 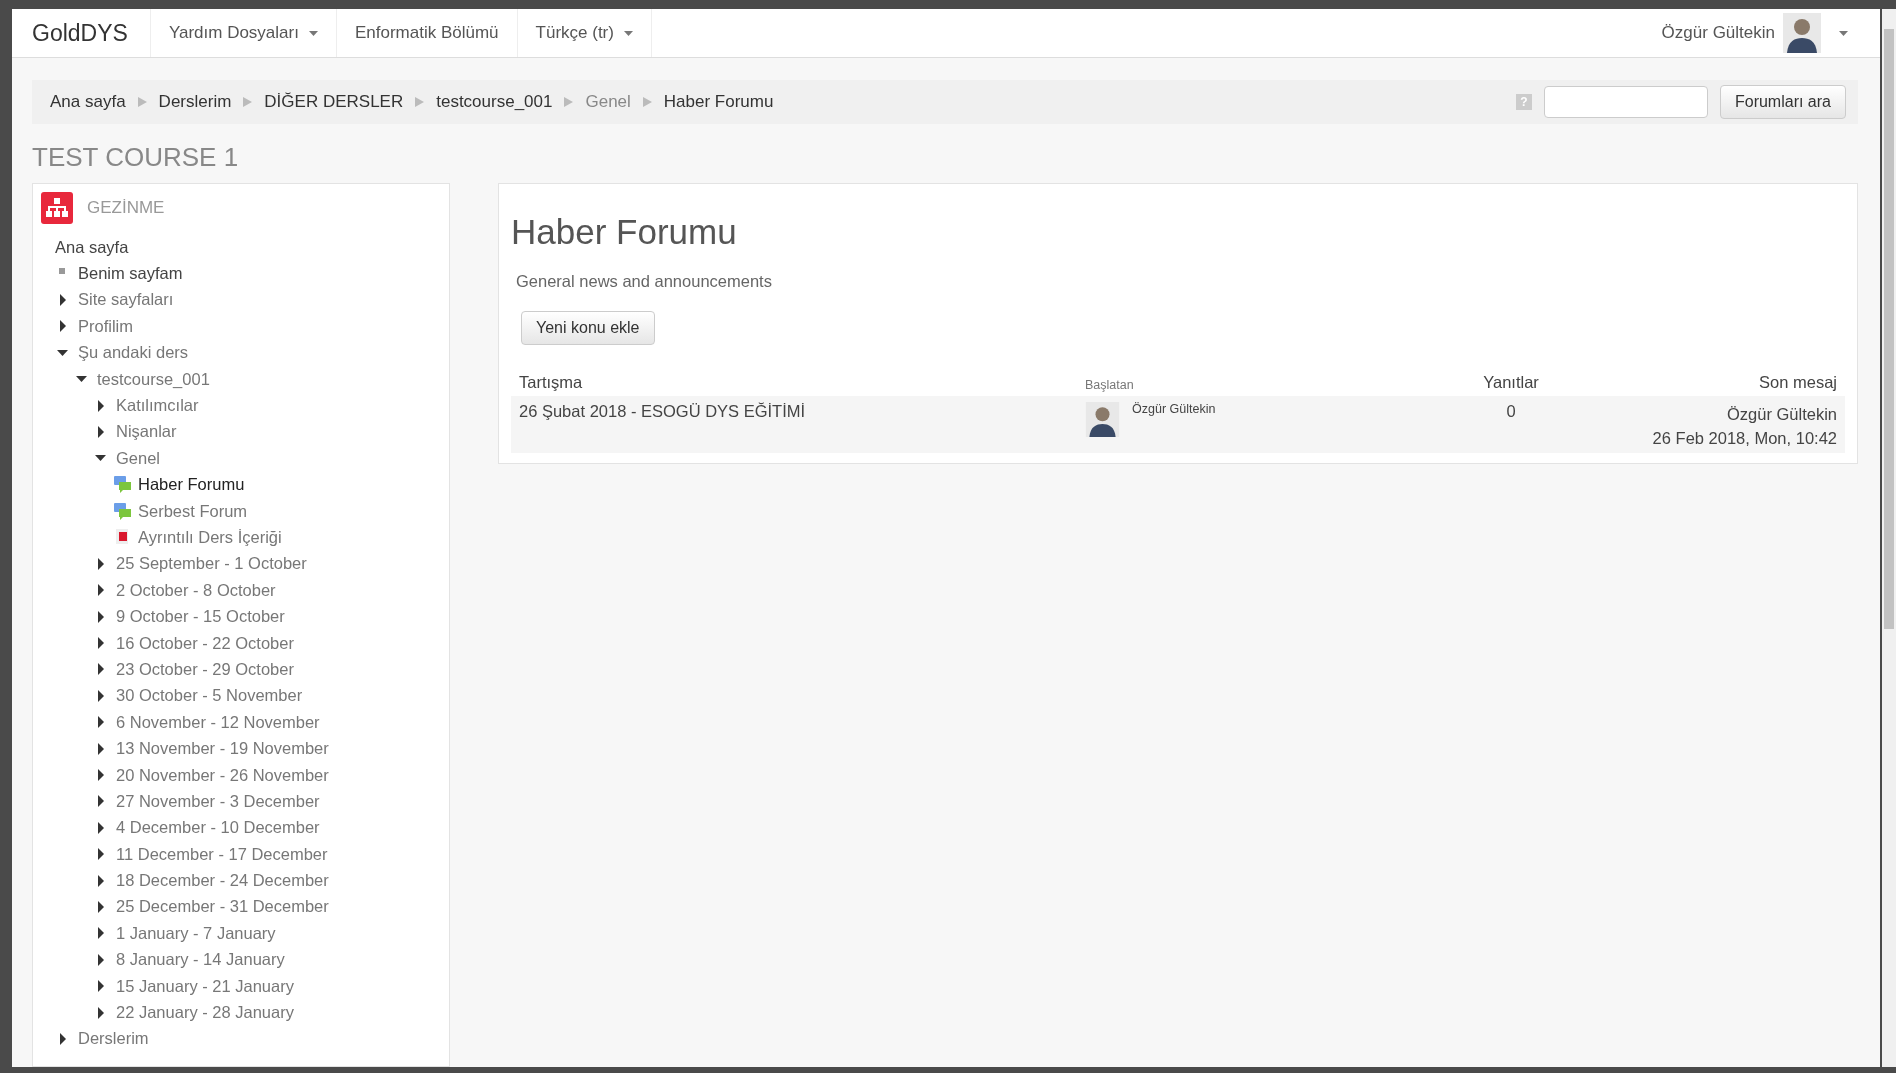 What do you see at coordinates (1889, 538) in the screenshot?
I see `scrollbar` at bounding box center [1889, 538].